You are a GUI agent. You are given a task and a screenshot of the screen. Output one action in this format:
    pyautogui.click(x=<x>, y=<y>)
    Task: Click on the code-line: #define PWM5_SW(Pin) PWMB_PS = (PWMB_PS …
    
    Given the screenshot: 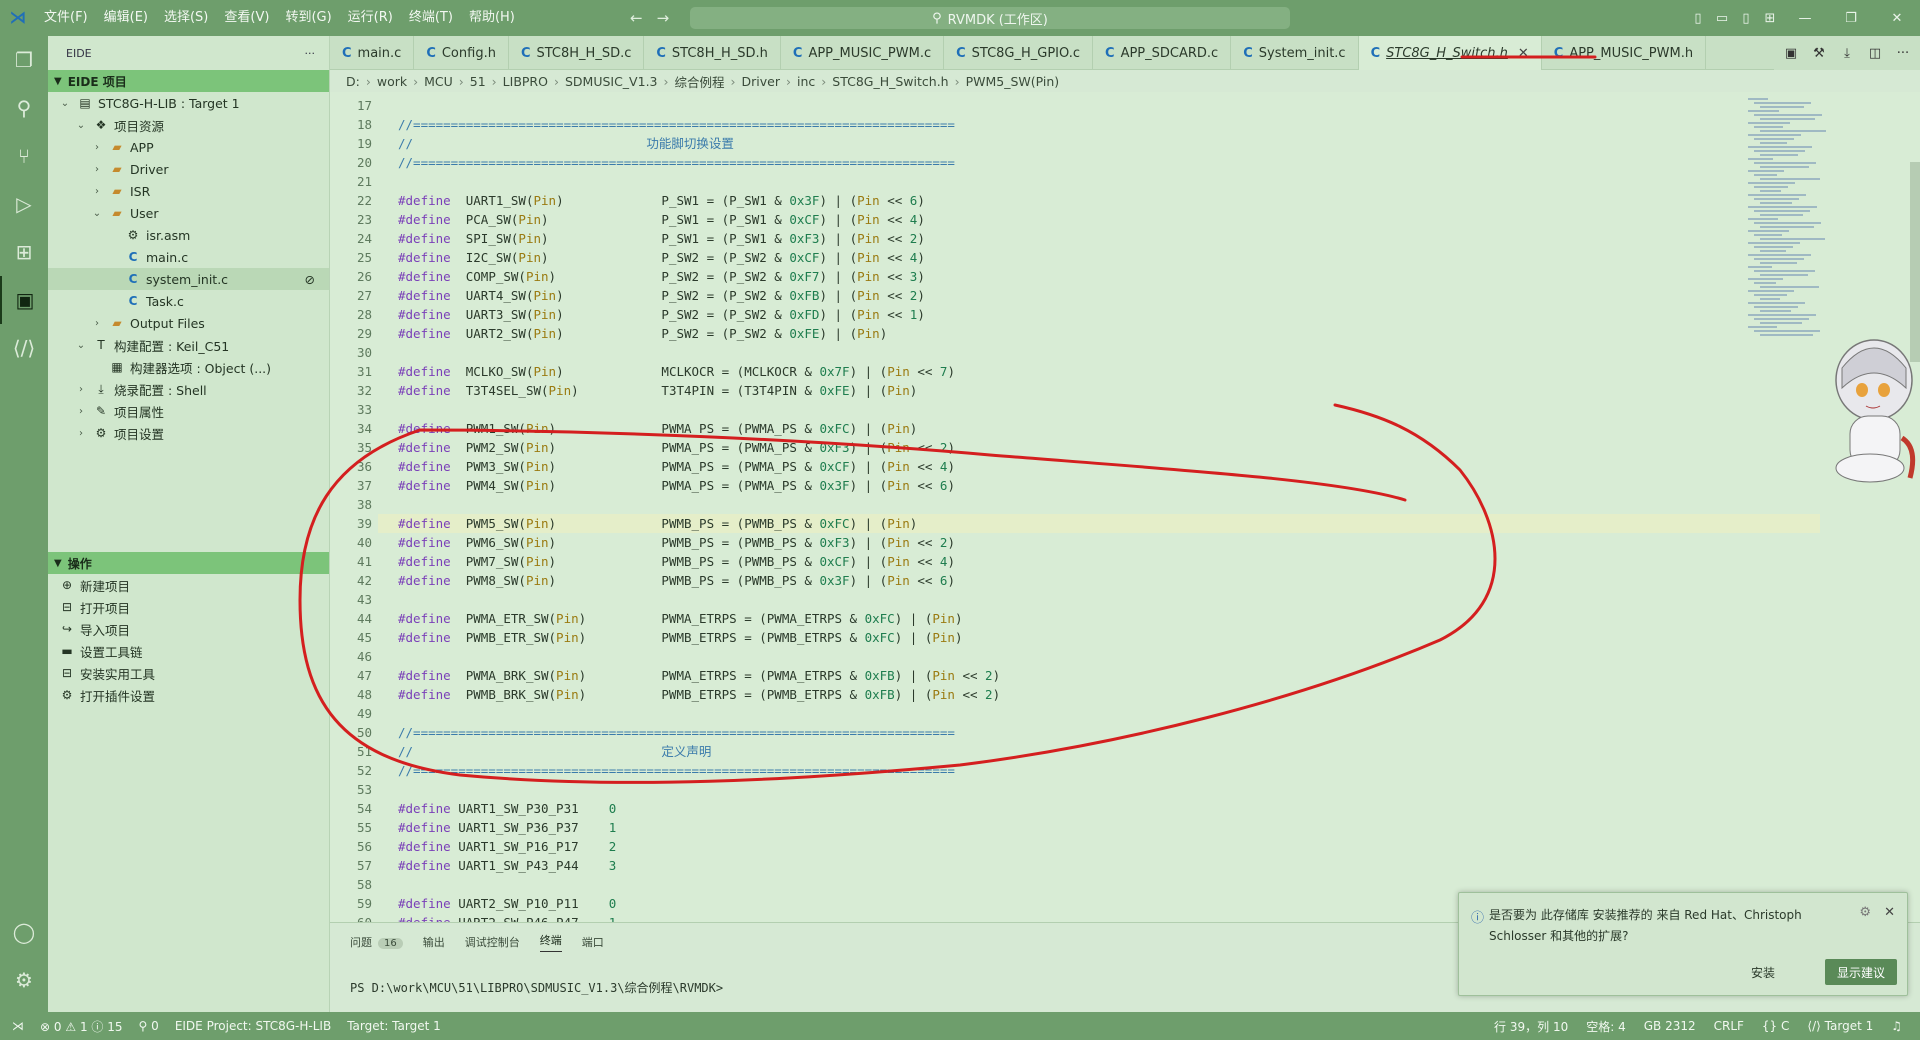 What is the action you would take?
    pyautogui.click(x=657, y=523)
    